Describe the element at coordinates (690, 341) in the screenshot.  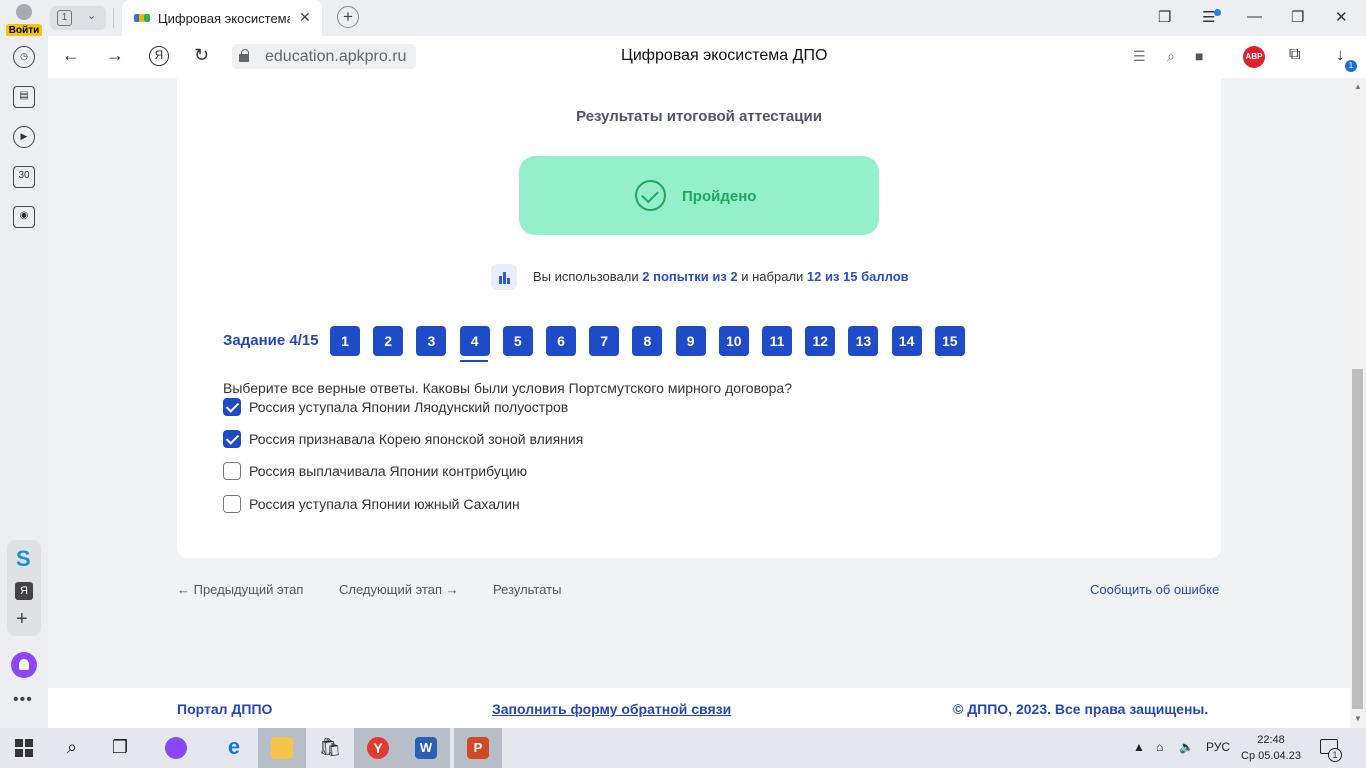
I see `task-button-9: 9` at that location.